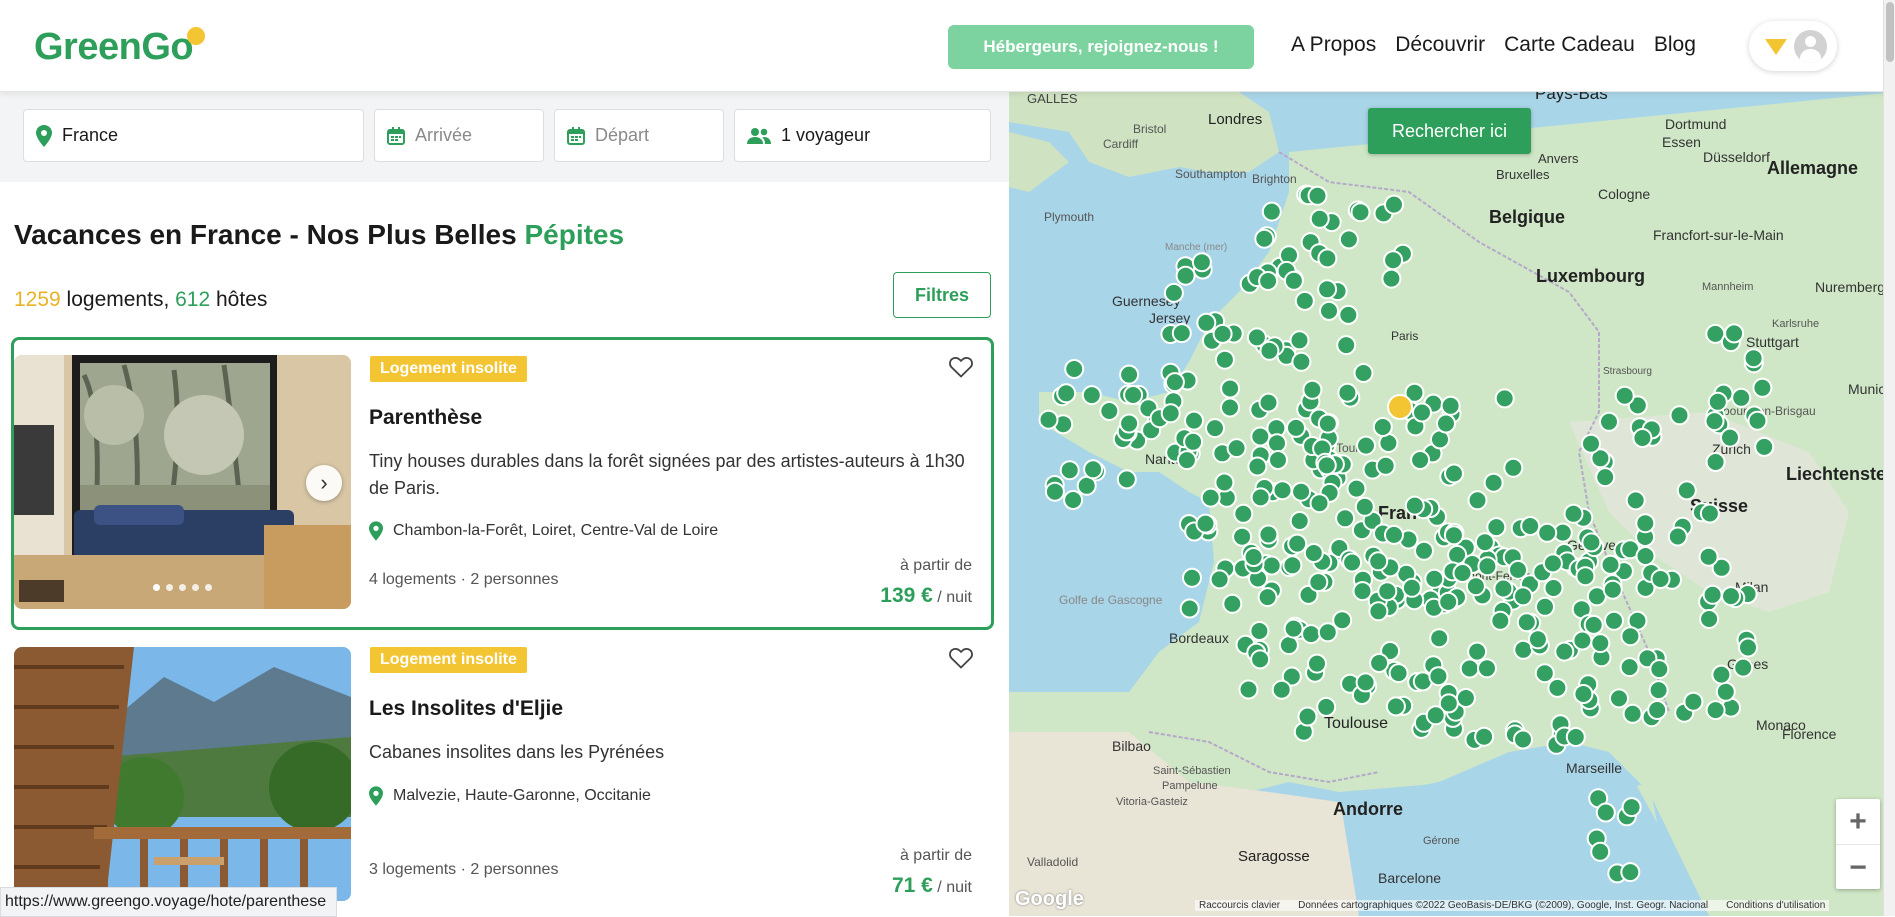 This screenshot has height=917, width=1895. What do you see at coordinates (1858, 821) in the screenshot?
I see `zoom-in-button: +` at bounding box center [1858, 821].